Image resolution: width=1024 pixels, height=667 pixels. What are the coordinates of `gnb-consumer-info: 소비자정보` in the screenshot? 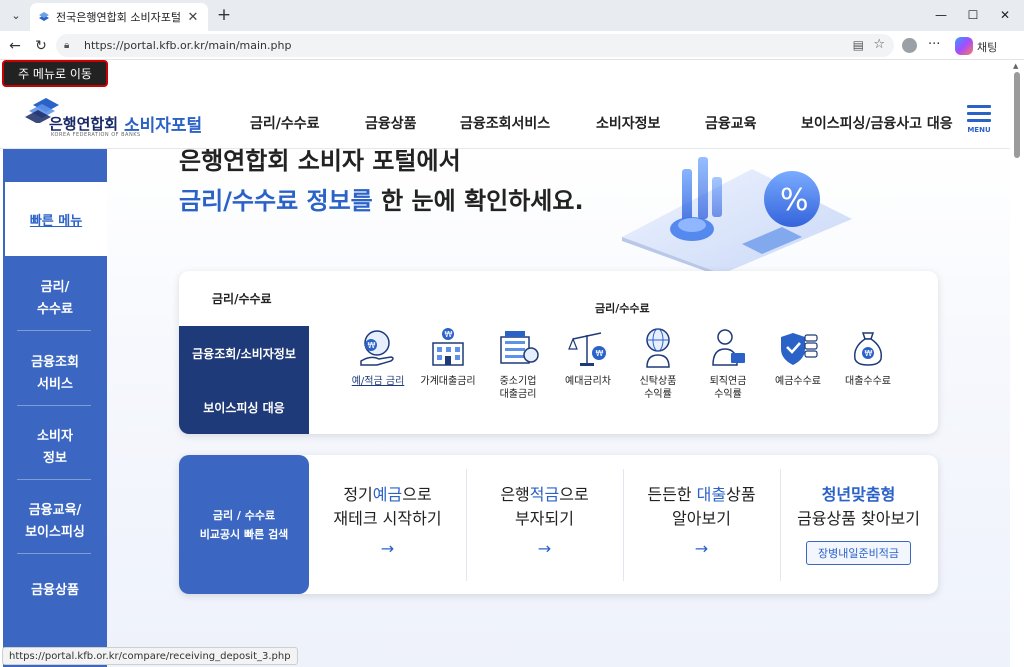 It's located at (628, 123).